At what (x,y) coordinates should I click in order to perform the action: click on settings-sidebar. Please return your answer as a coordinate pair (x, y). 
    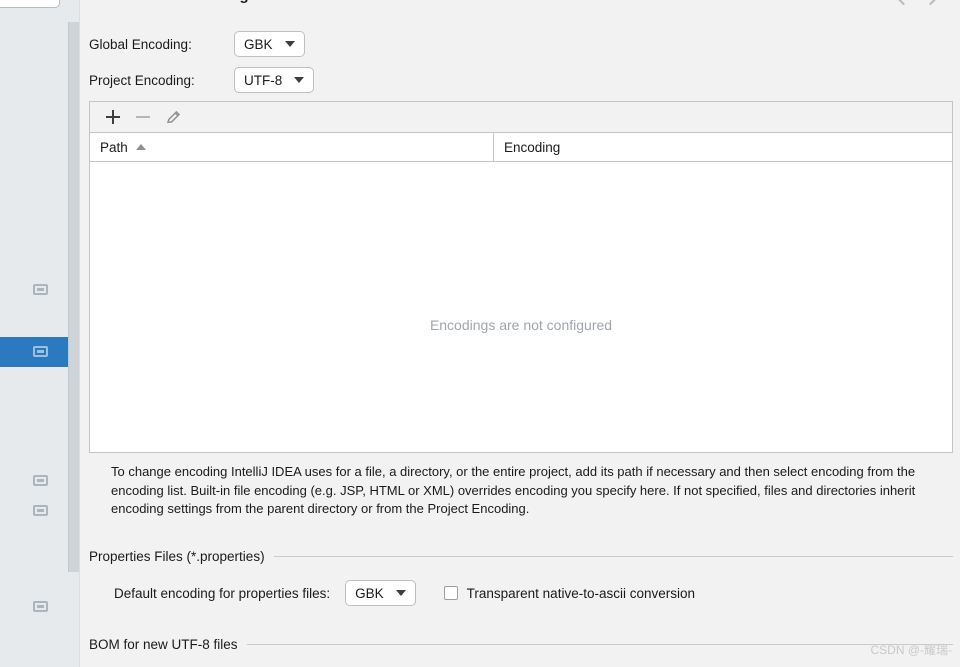
    Looking at the image, I should click on (40, 333).